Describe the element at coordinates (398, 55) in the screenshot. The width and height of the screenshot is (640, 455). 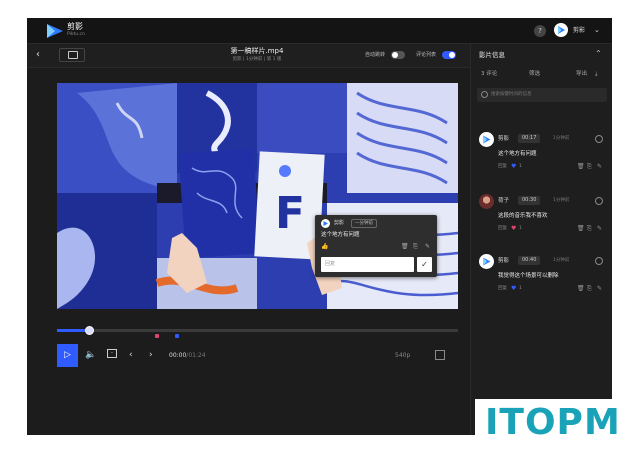
I see `auto-jump-toggle` at that location.